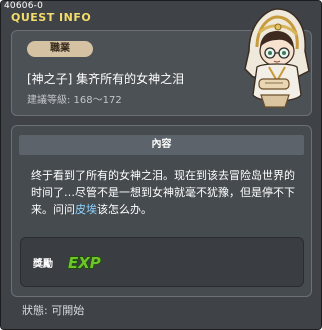 This screenshot has width=322, height=330. What do you see at coordinates (124, 209) in the screenshot?
I see `description-text-end: 该怎么办。` at bounding box center [124, 209].